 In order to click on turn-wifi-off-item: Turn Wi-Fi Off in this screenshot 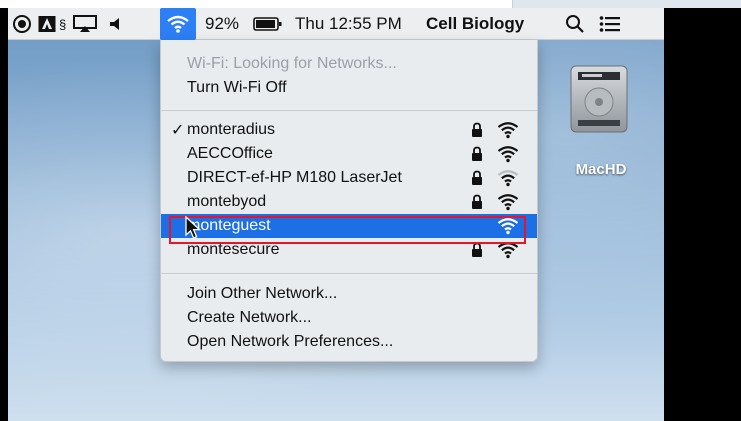, I will do `click(349, 88)`.